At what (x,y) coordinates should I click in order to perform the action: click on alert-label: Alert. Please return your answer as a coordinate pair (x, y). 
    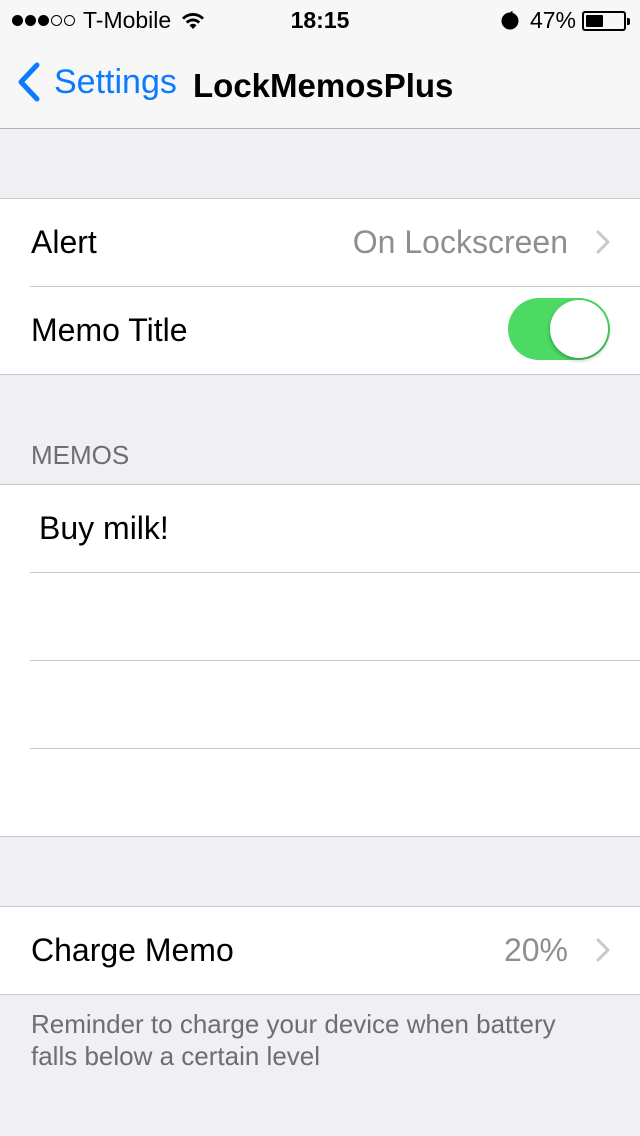
    Looking at the image, I should click on (64, 242).